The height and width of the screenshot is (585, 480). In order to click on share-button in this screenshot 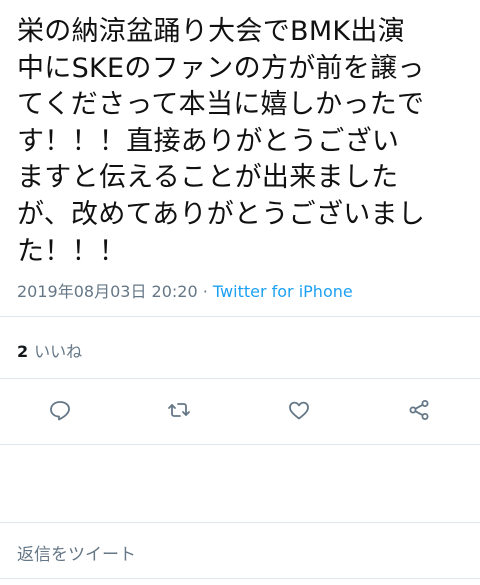, I will do `click(419, 410)`.